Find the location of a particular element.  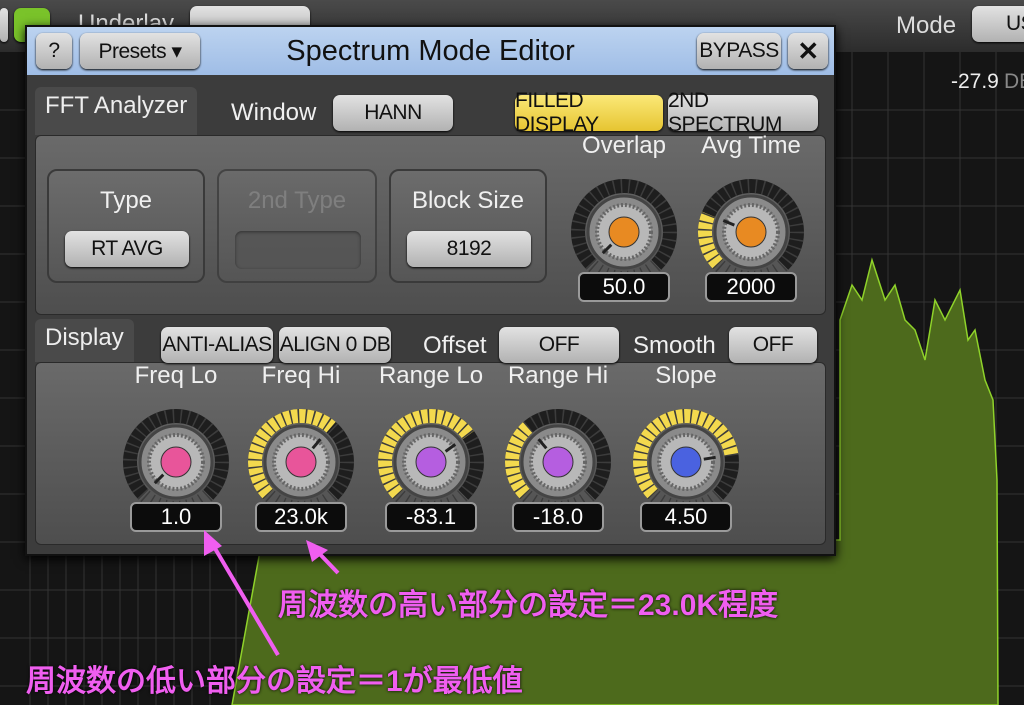

annotation-freq-lo: 周波数の低い部分の設定＝1が最低値 is located at coordinates (274, 681).